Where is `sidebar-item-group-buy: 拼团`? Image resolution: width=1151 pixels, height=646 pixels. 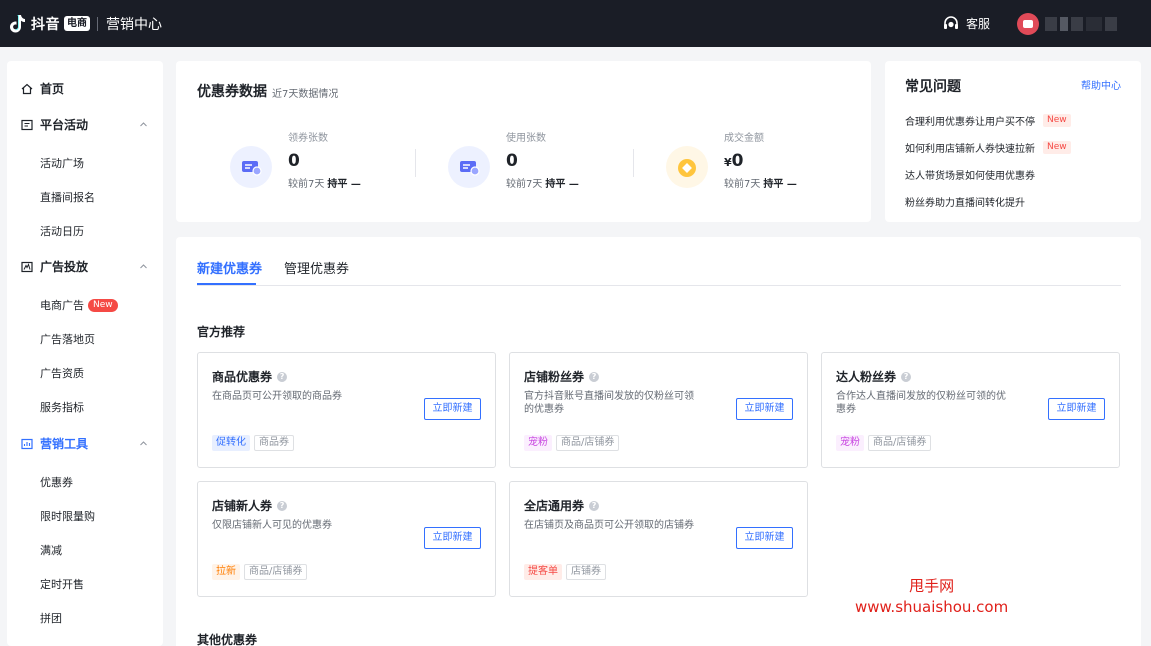
sidebar-item-group-buy: 拼团 is located at coordinates (51, 618).